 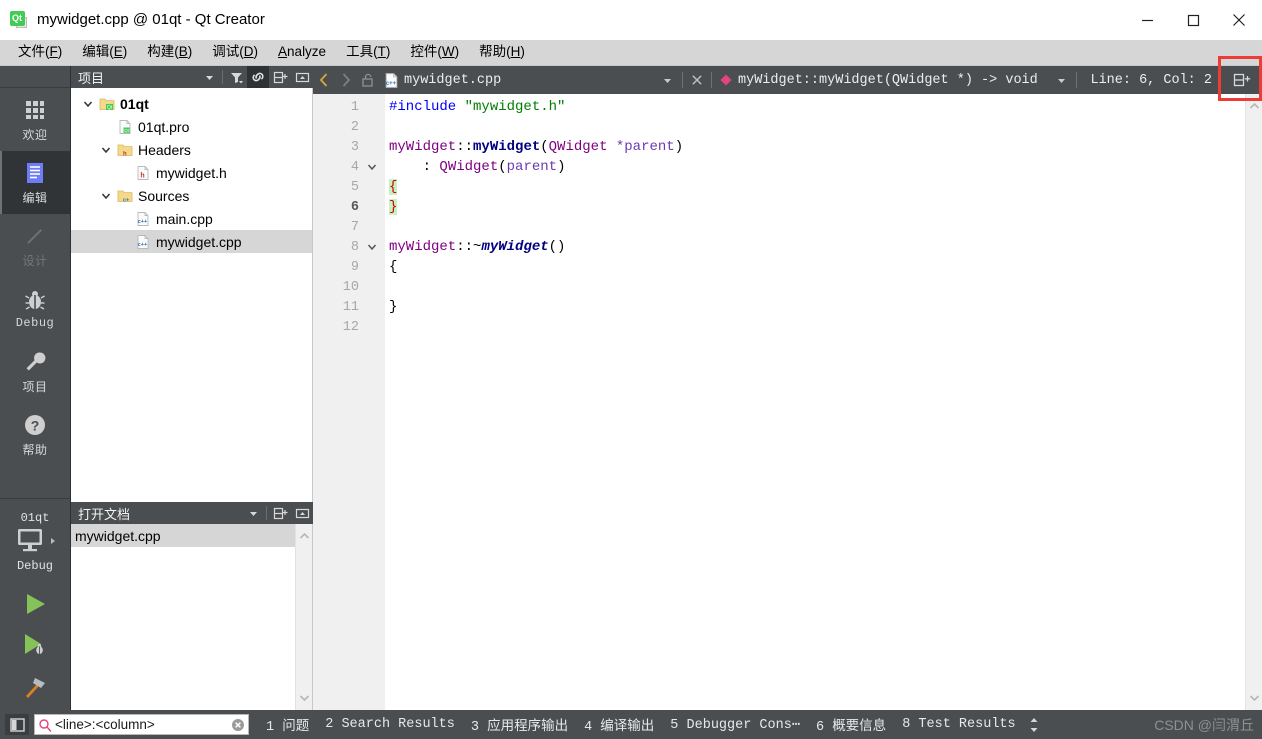 What do you see at coordinates (40, 52) in the screenshot?
I see `menu-file: 文件(F)` at bounding box center [40, 52].